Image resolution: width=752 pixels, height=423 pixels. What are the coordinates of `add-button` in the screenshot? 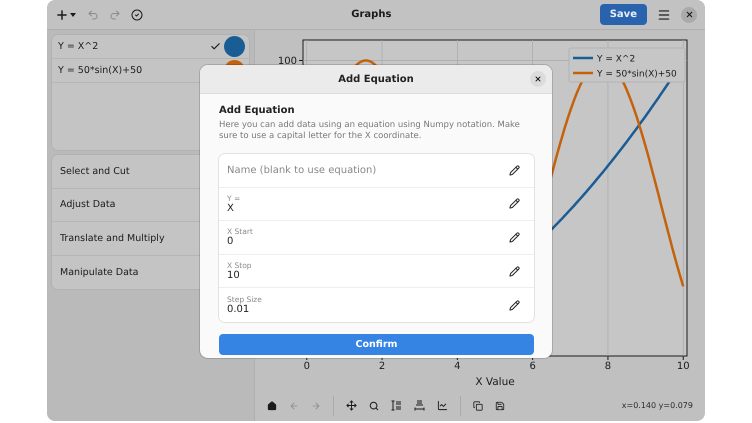 It's located at (66, 15).